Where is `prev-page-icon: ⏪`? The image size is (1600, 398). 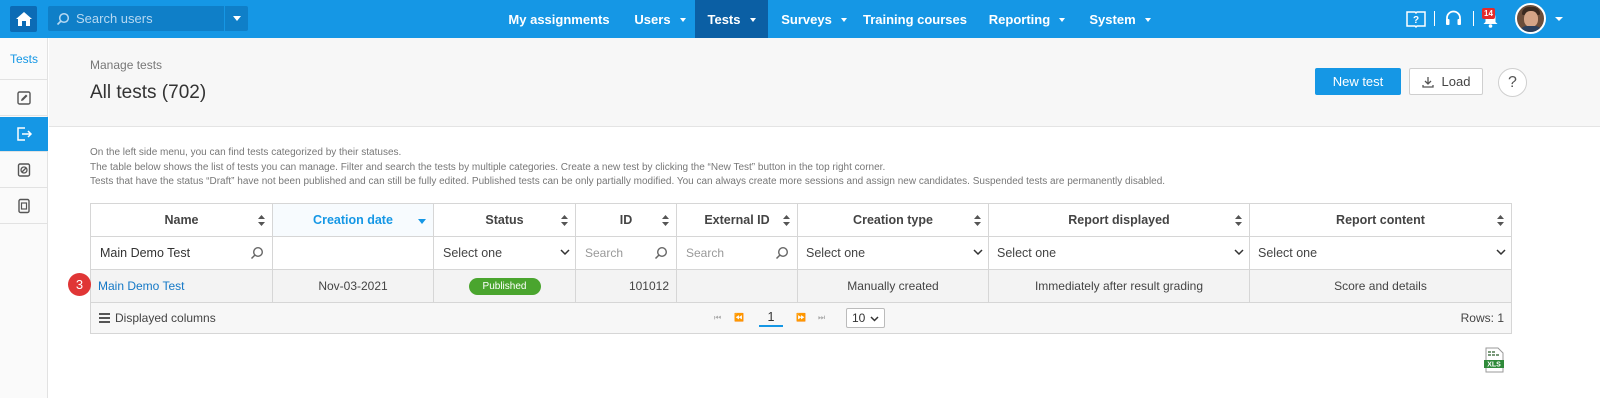 prev-page-icon: ⏪ is located at coordinates (739, 317).